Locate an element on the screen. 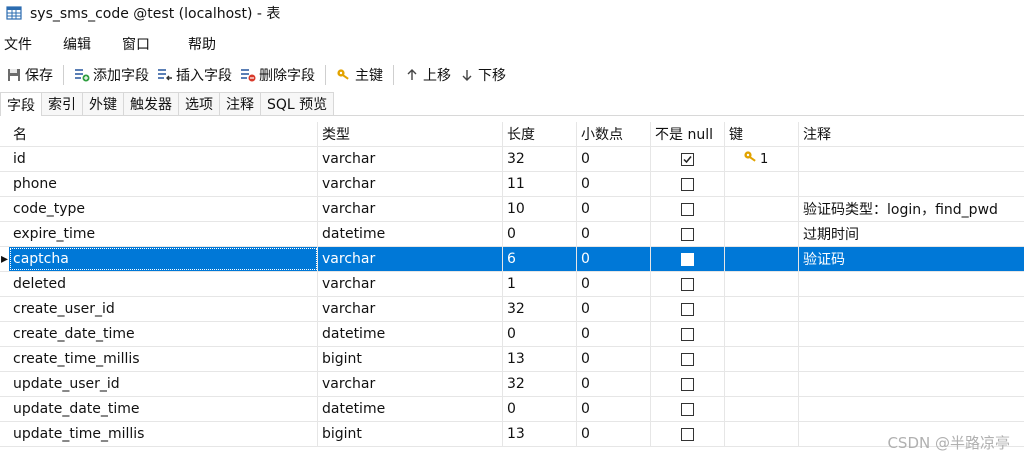 The height and width of the screenshot is (459, 1024). table-row: create_time_millis bigint 13 0 is located at coordinates (512, 359).